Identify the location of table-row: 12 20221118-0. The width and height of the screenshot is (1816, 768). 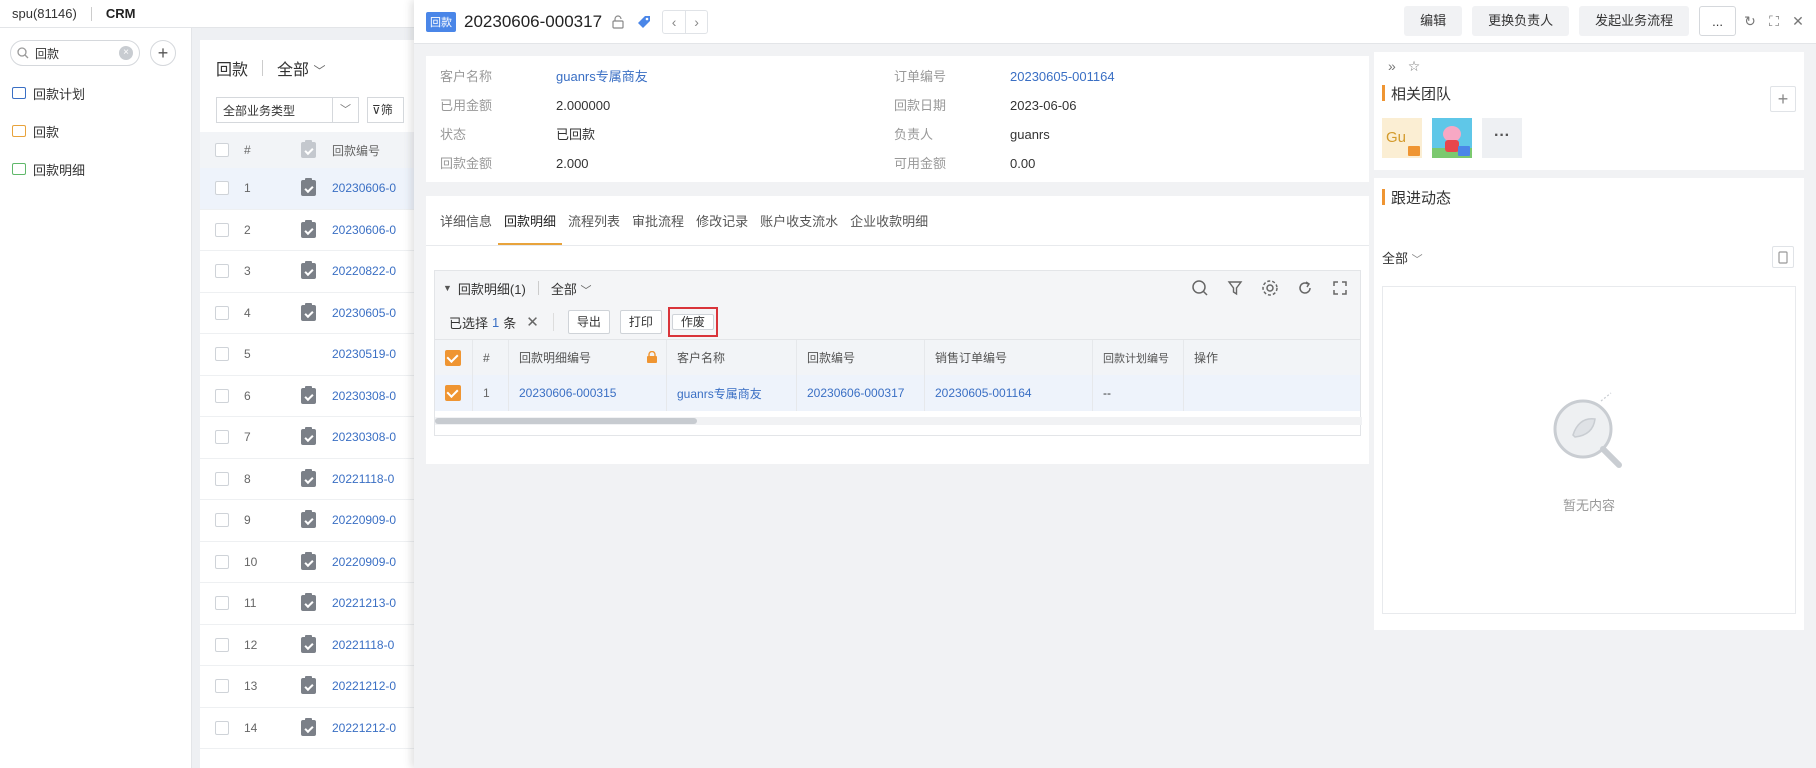
(310, 645).